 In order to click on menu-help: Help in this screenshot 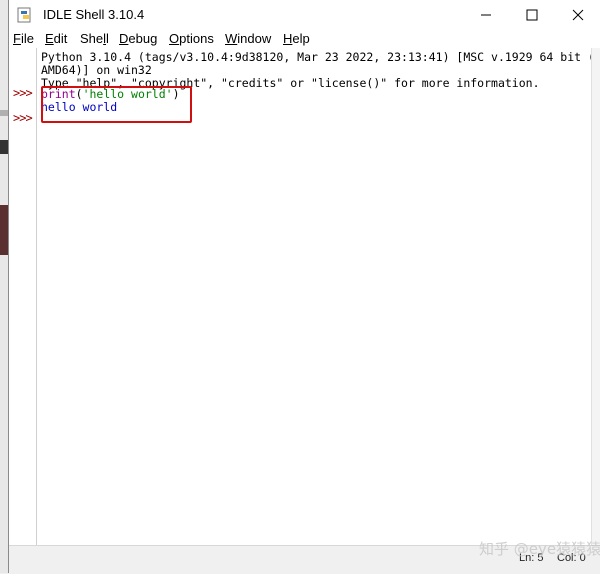, I will do `click(296, 38)`.